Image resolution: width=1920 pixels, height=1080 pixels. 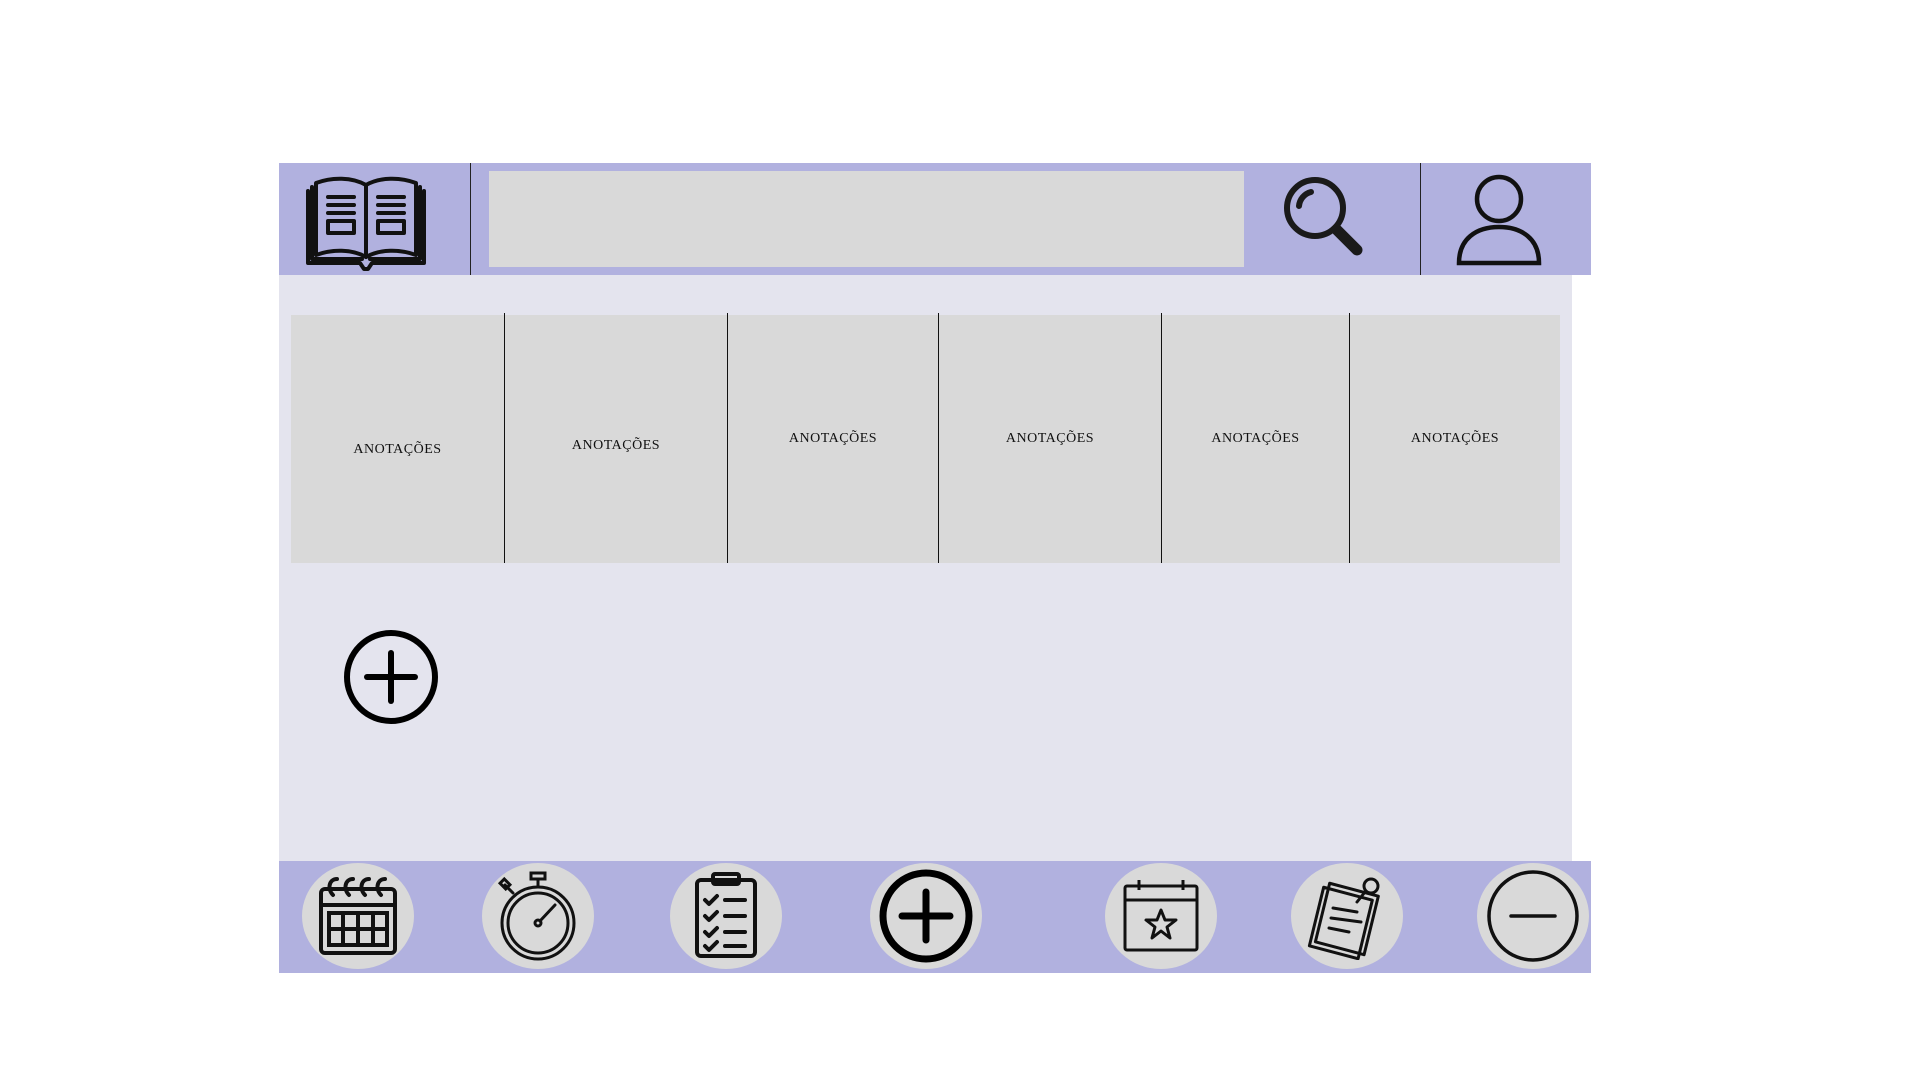 I want to click on minus-circle-icon, so click(x=1533, y=916).